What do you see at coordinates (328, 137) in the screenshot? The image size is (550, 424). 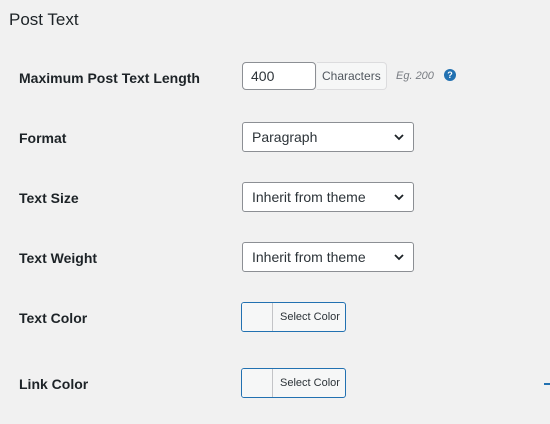 I see `format-select: Paragraph` at bounding box center [328, 137].